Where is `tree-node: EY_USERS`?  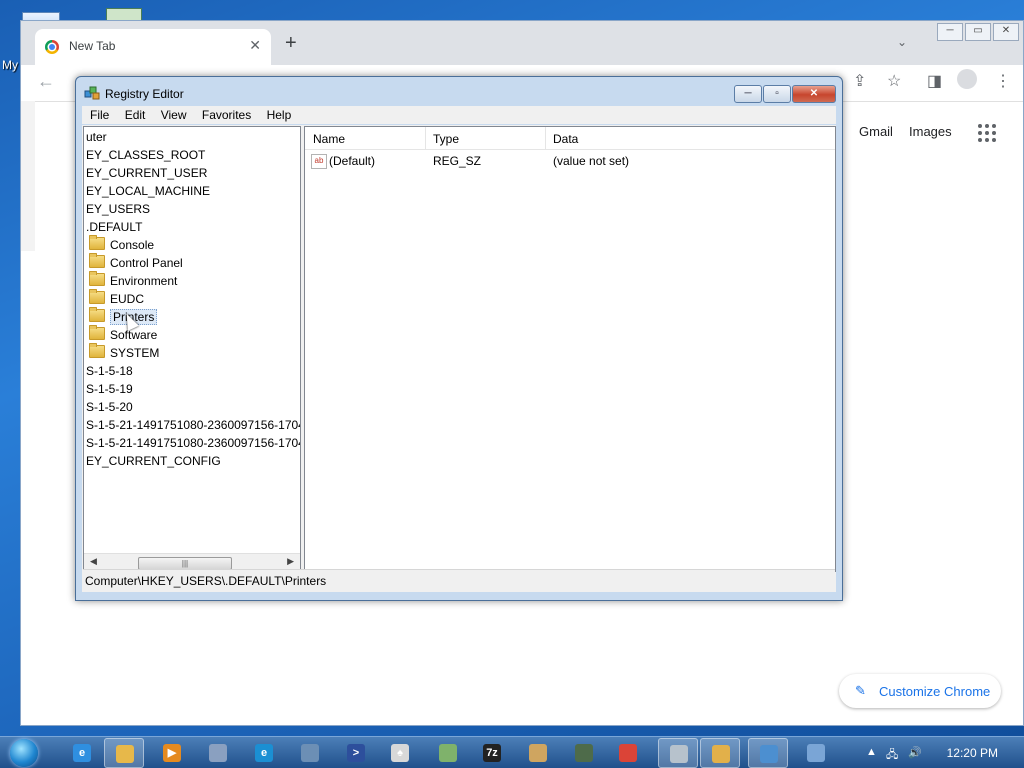
tree-node: EY_USERS is located at coordinates (118, 209).